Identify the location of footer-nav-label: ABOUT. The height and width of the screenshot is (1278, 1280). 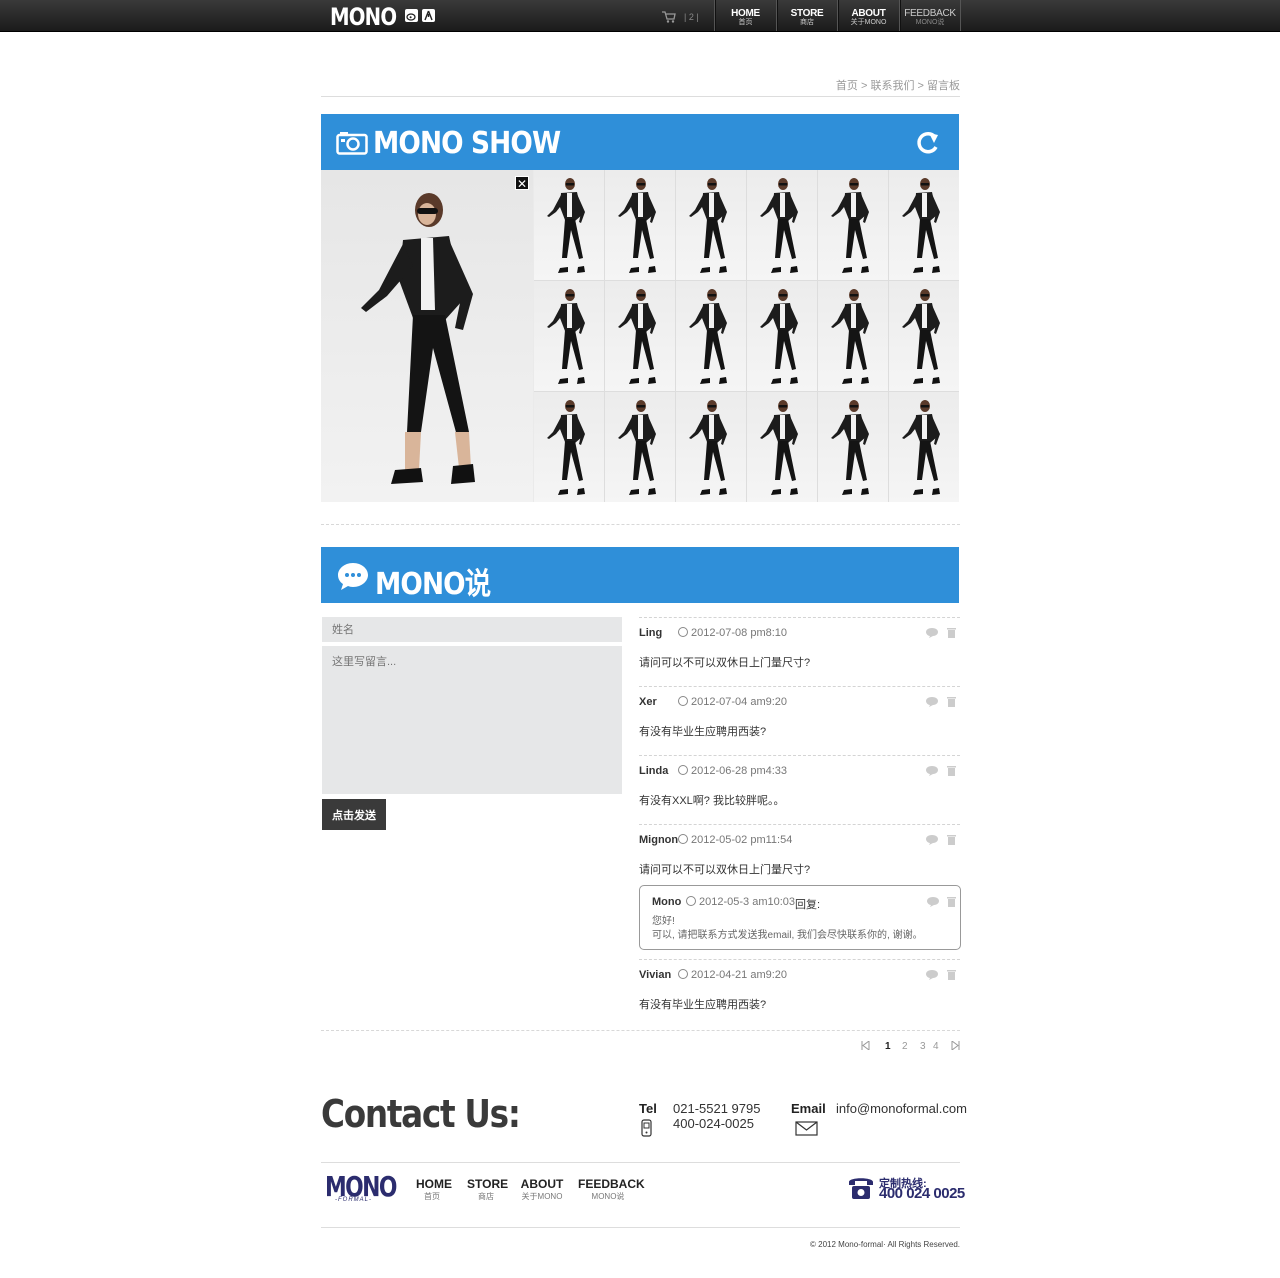
(542, 1184).